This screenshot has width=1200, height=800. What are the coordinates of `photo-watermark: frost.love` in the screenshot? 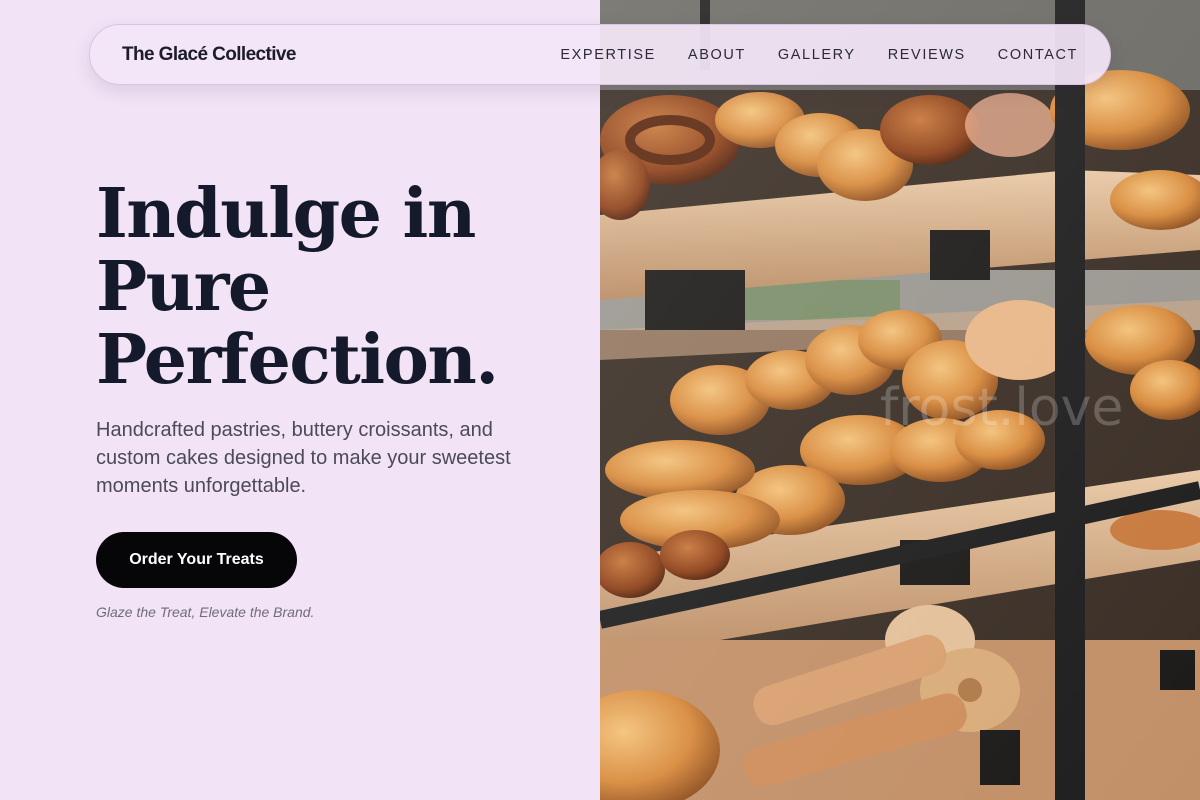 It's located at (1001, 408).